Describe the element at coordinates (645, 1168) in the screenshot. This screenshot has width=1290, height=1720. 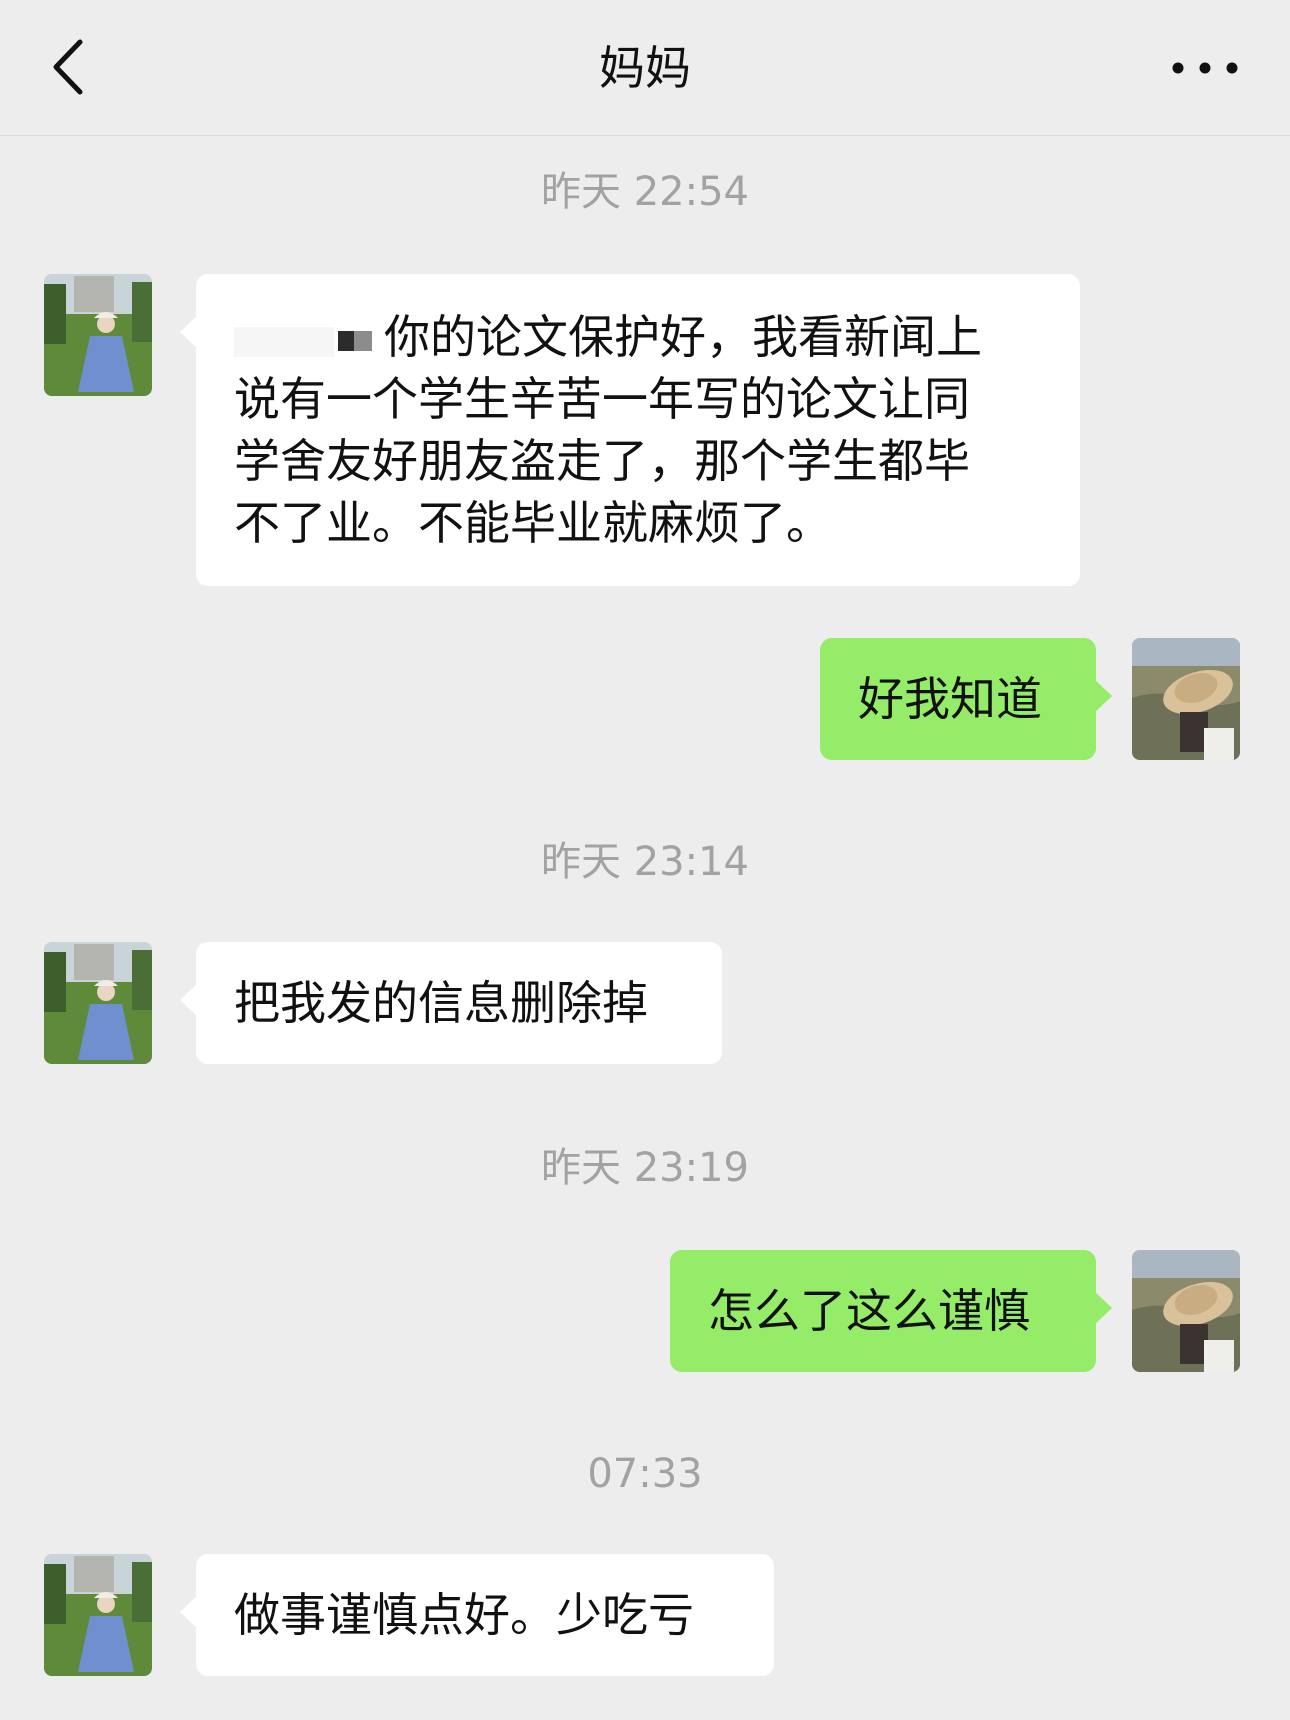
I see `timestamp: 昨天 23:19` at that location.